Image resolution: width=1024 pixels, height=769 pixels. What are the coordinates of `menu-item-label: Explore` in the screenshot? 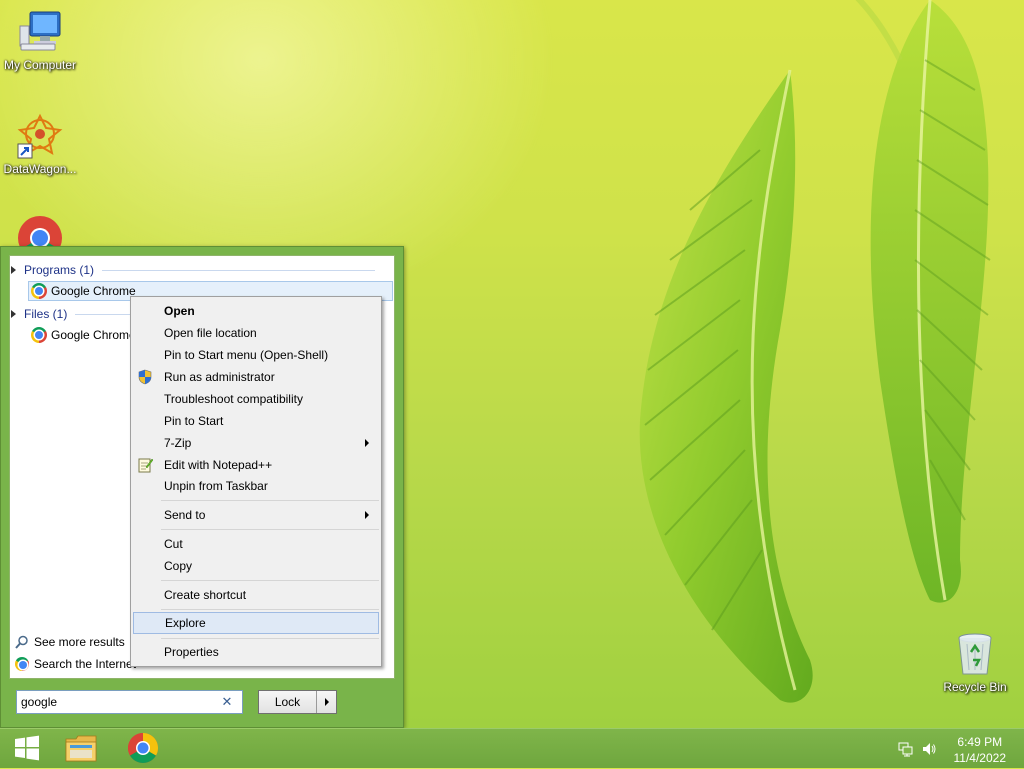 It's located at (185, 623).